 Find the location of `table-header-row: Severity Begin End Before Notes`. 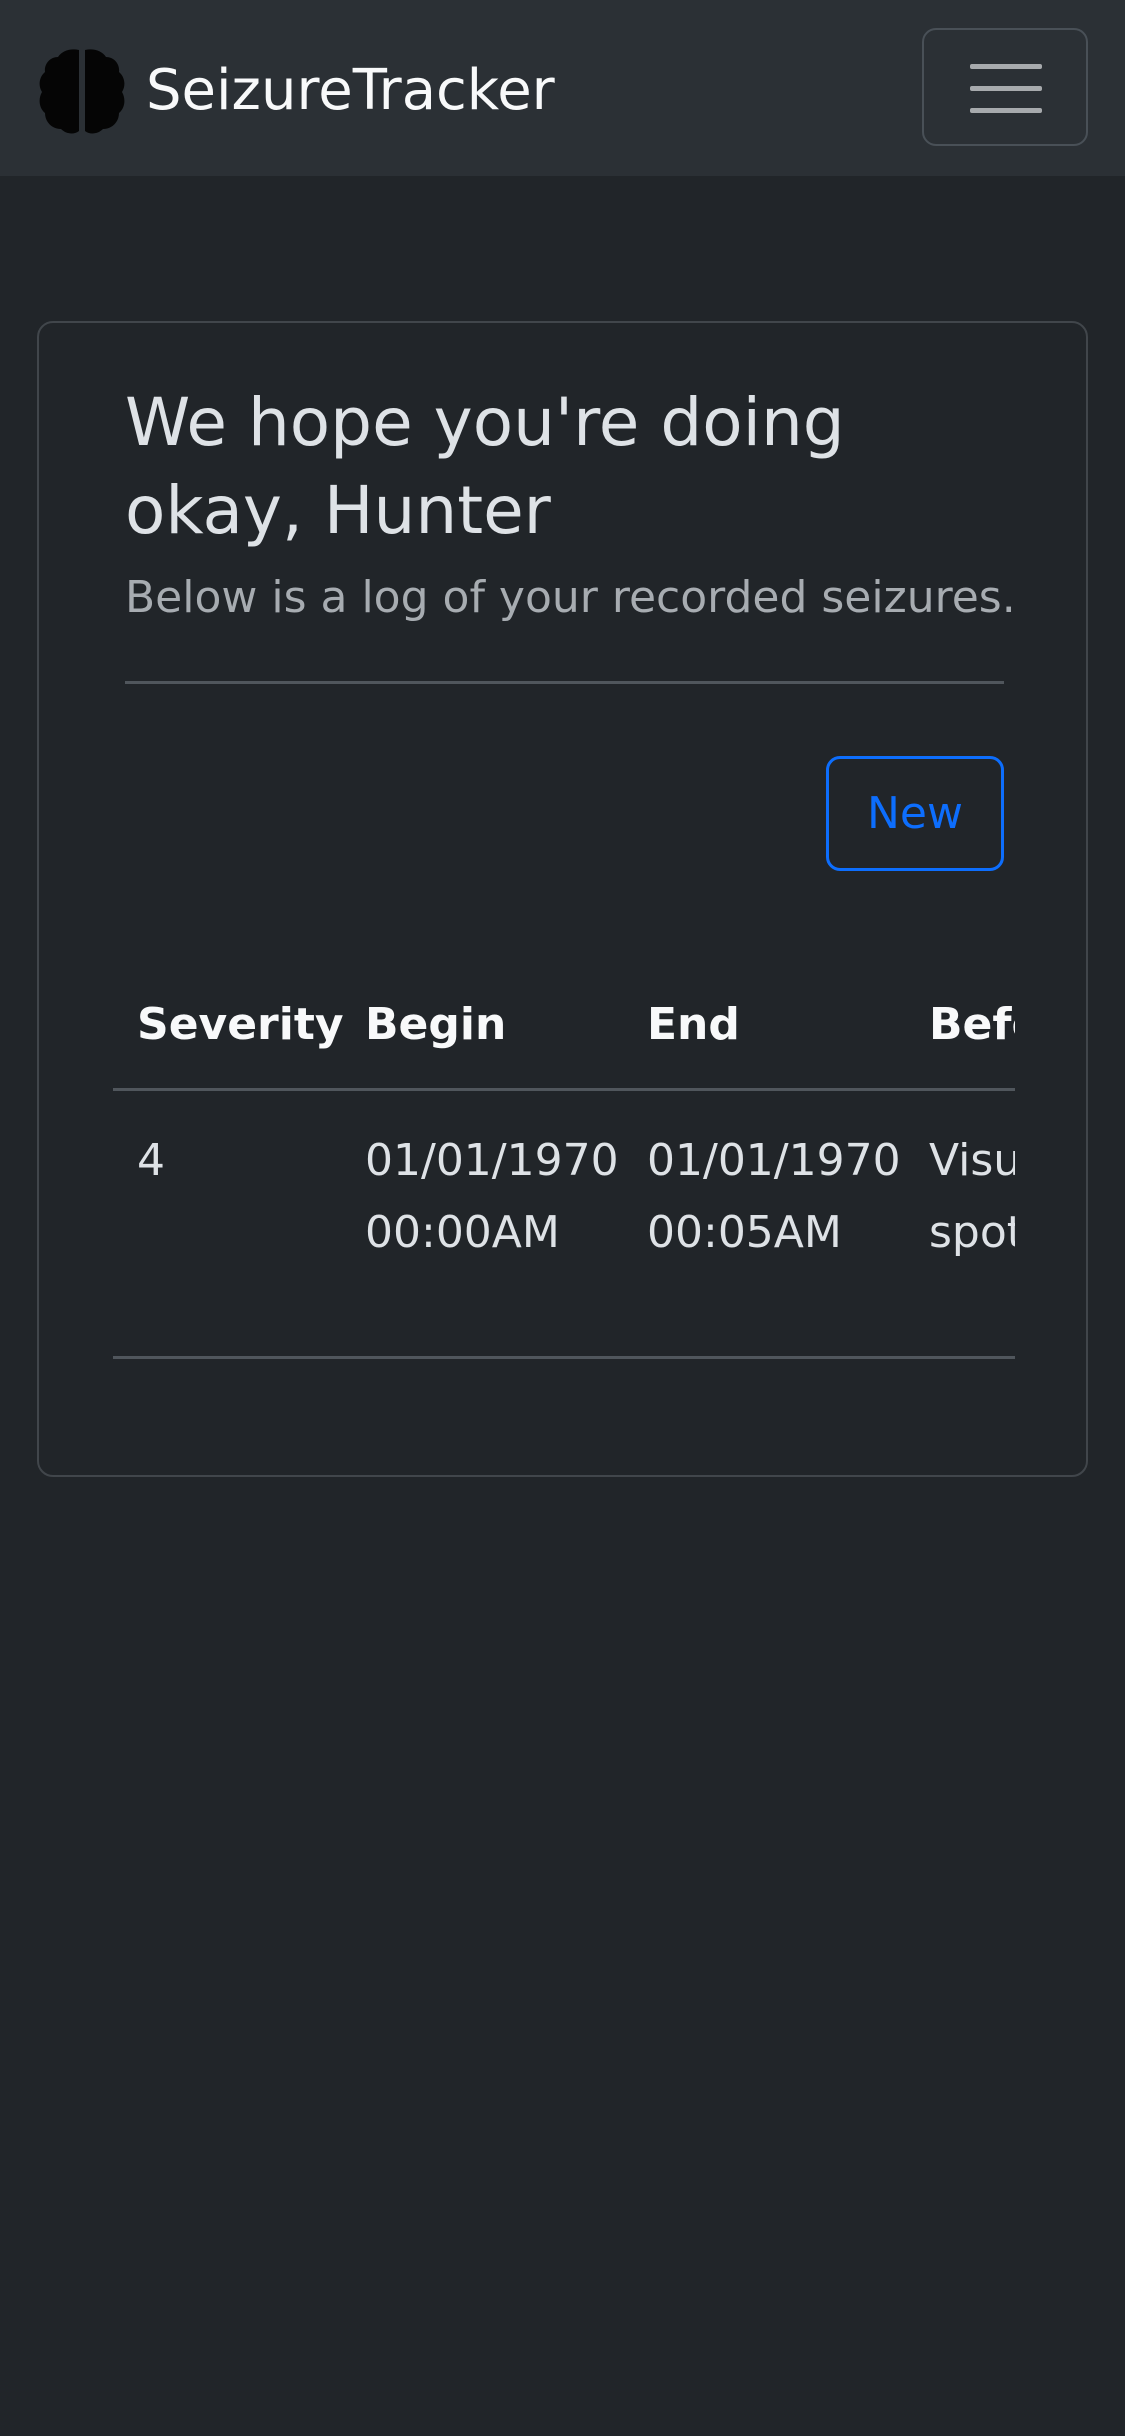

table-header-row: Severity Begin End Before Notes is located at coordinates (564, 997).